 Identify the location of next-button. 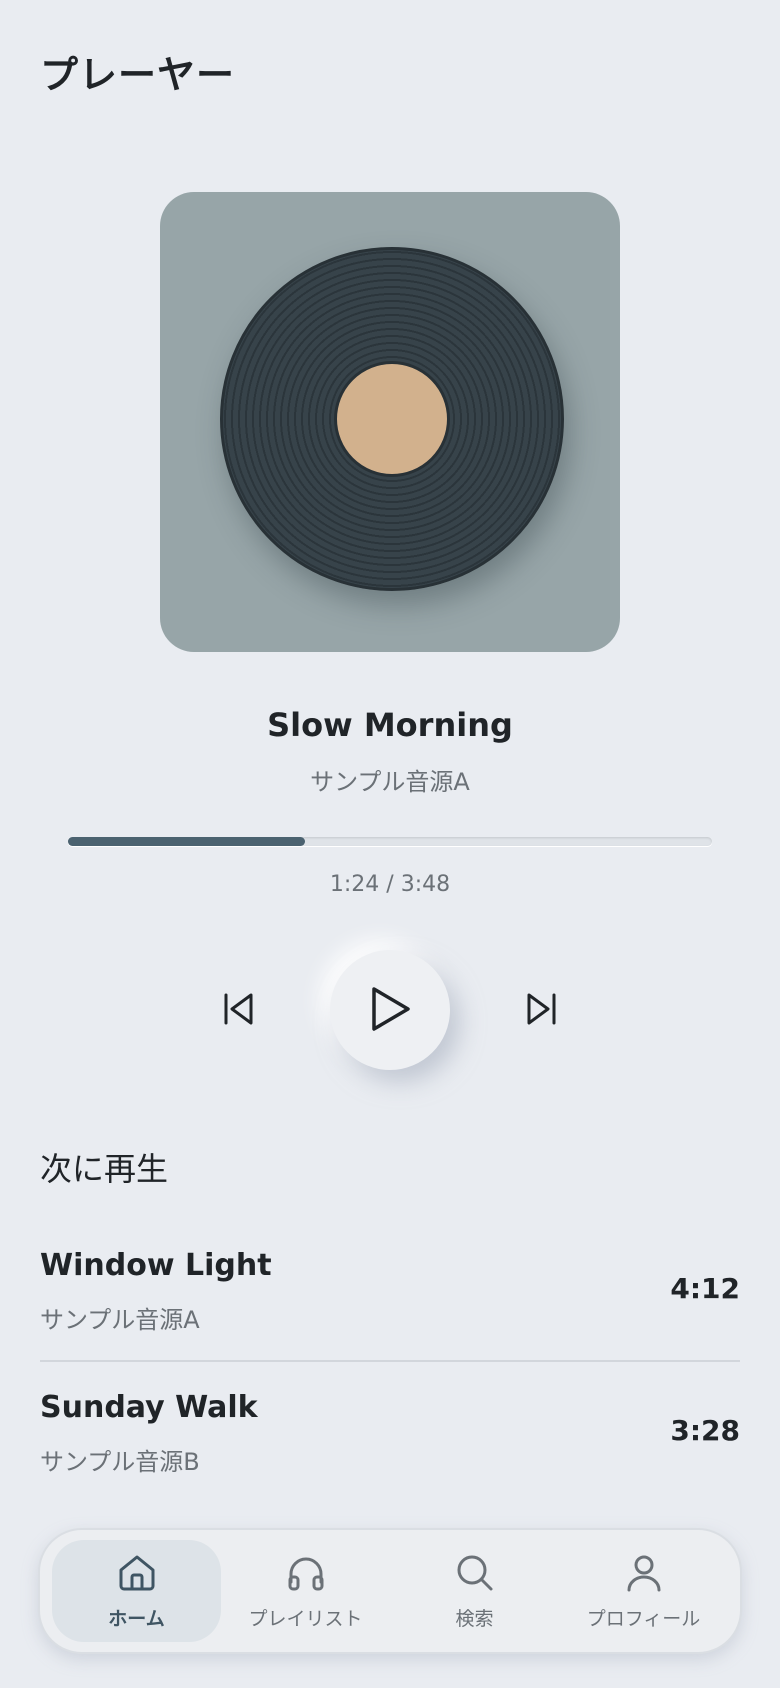
(542, 1010).